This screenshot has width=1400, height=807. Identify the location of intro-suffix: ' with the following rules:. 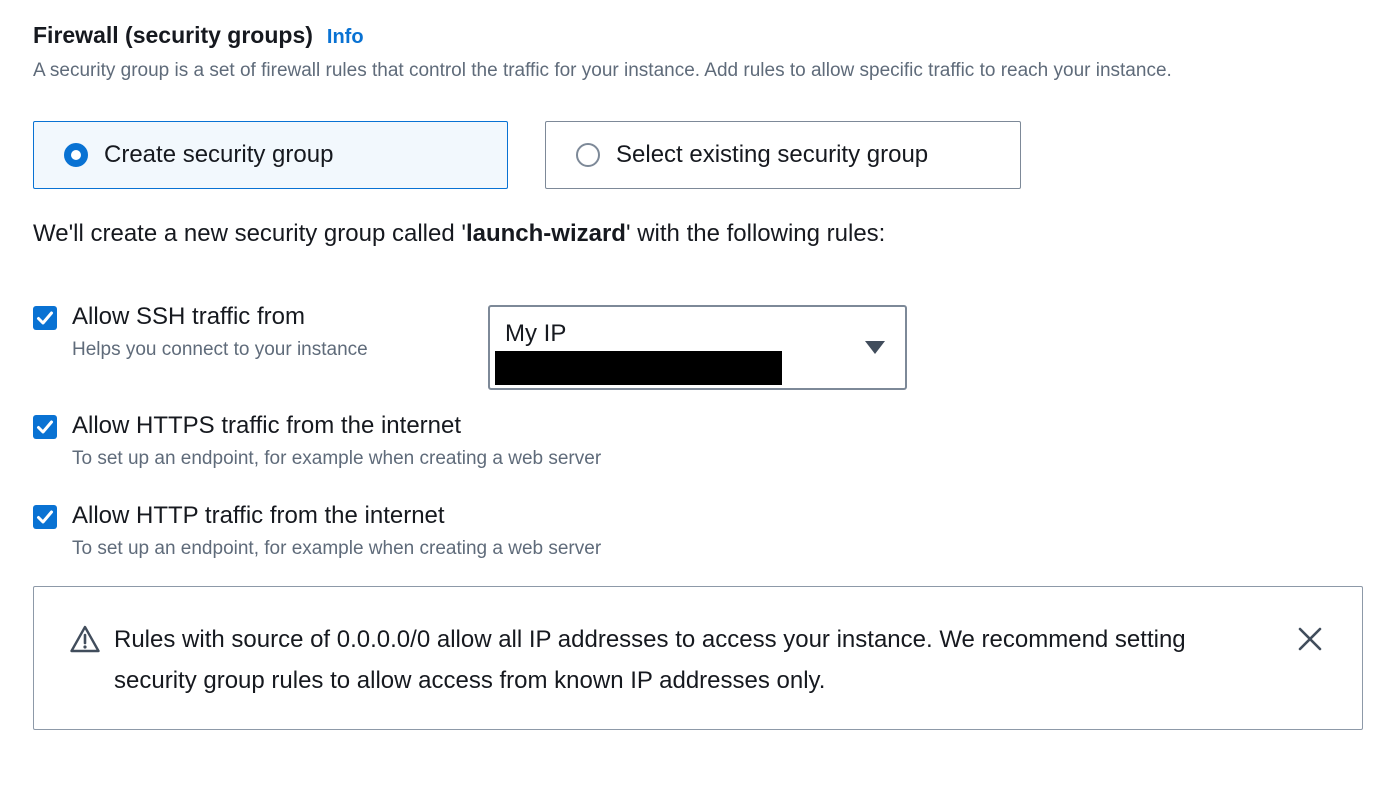
(755, 233).